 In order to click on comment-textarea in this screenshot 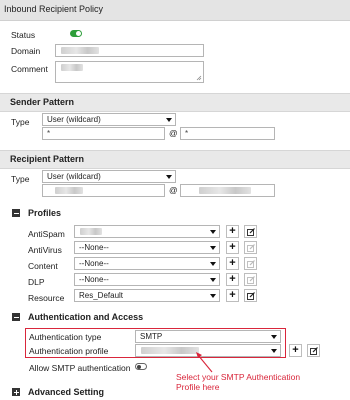, I will do `click(129, 72)`.